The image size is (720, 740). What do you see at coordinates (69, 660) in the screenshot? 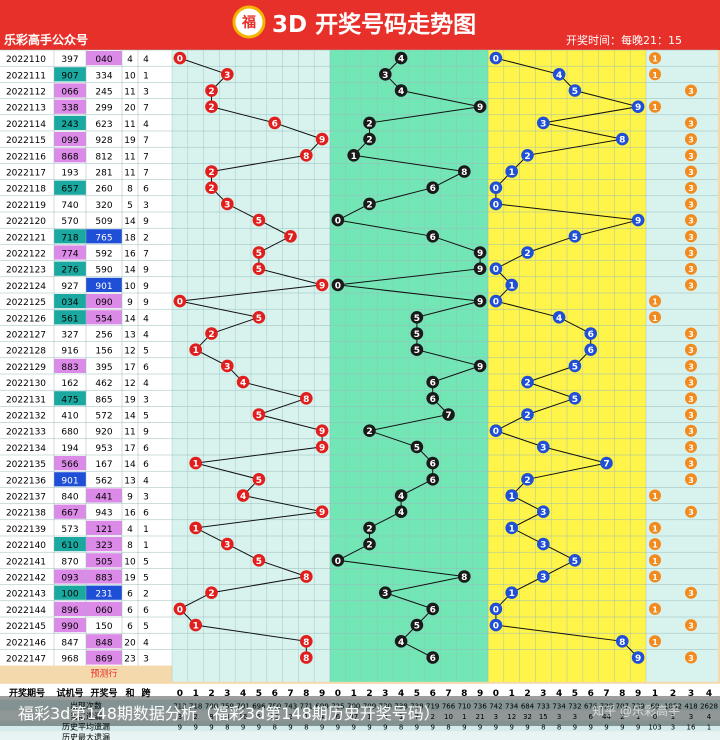
I see `trial-cell: 968` at bounding box center [69, 660].